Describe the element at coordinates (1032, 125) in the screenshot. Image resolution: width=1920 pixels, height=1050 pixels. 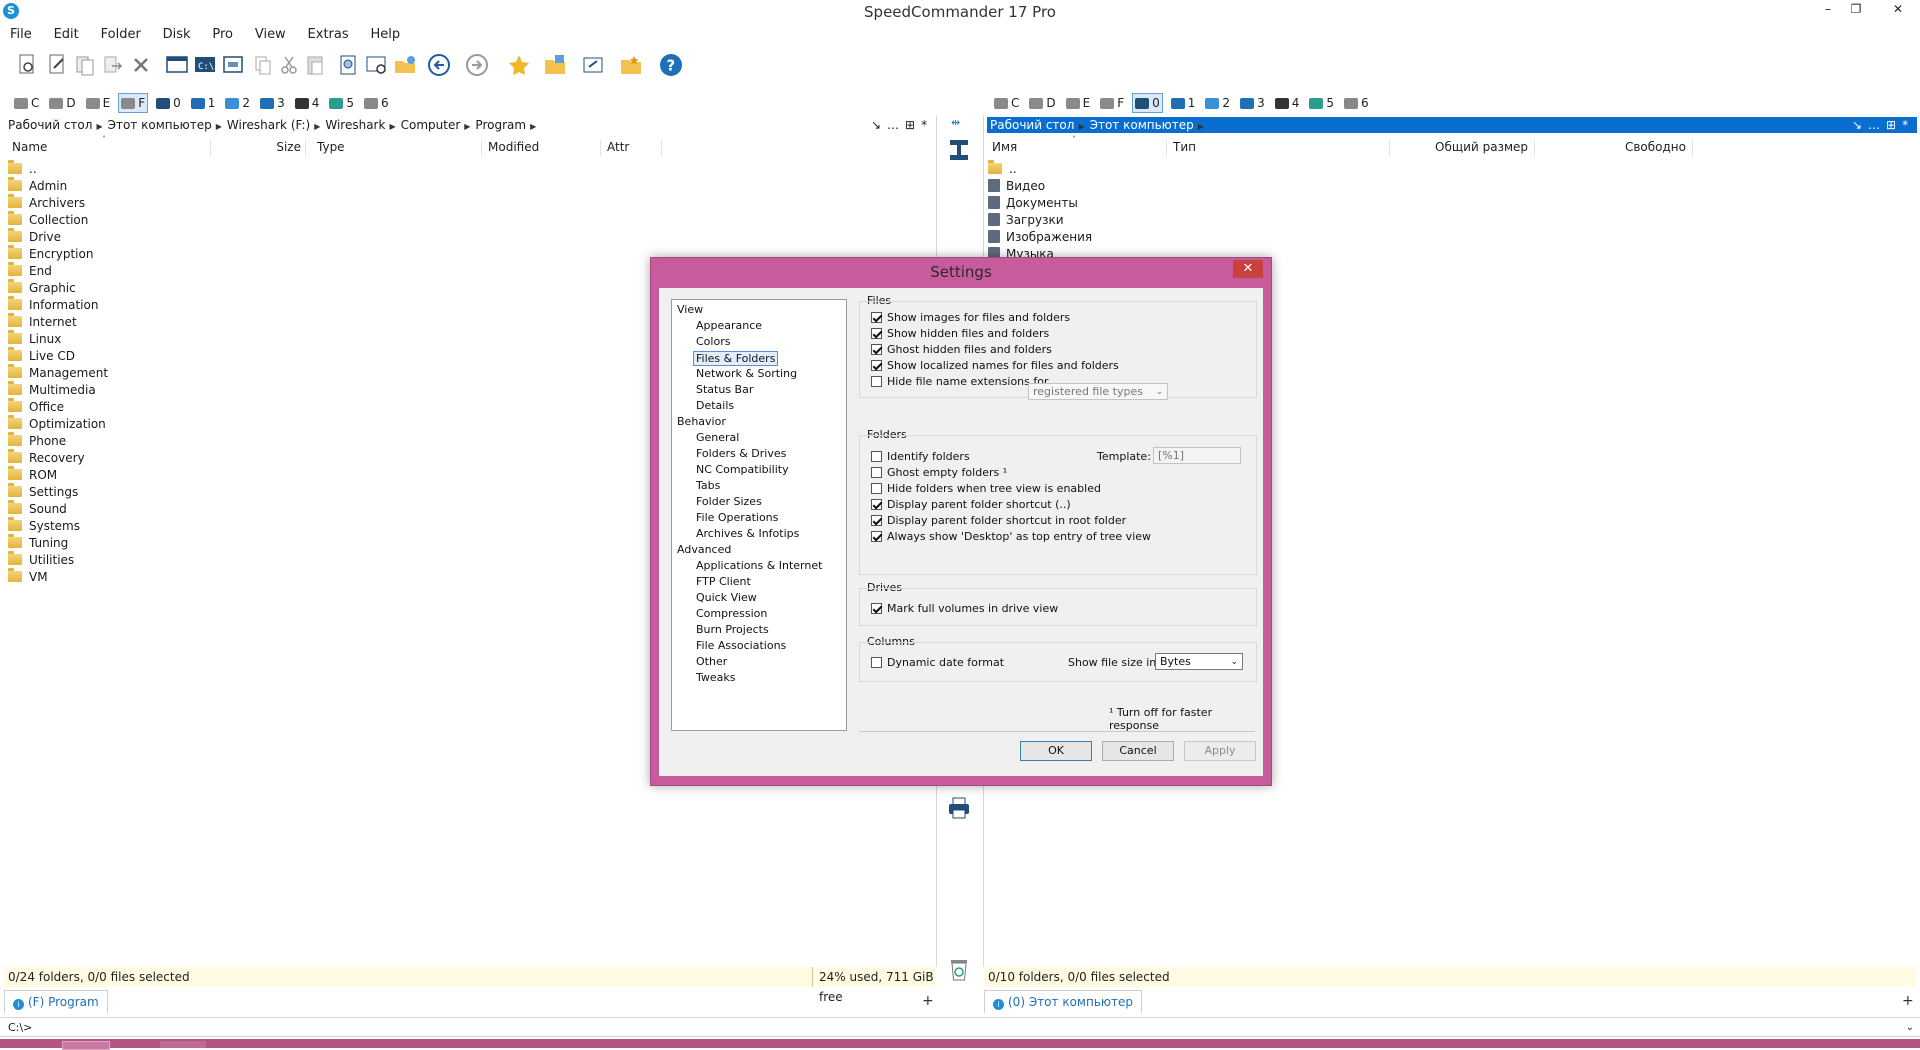
I see `breadcrumb-item: Рабочий стол` at that location.